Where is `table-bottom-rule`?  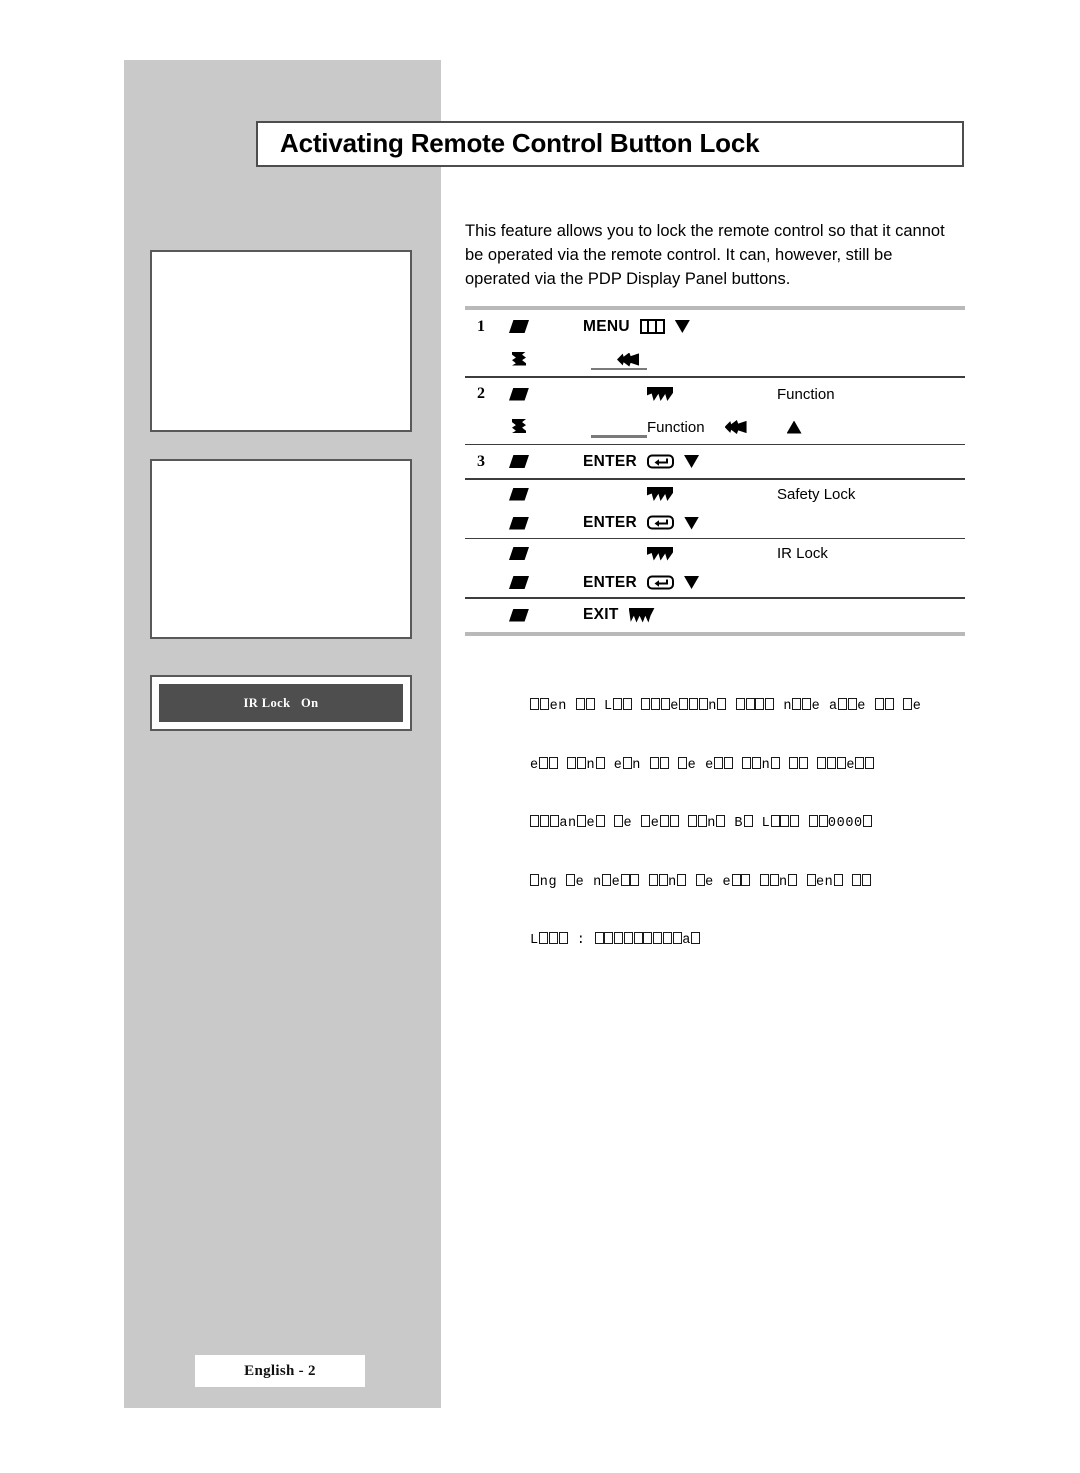
table-bottom-rule is located at coordinates (715, 633).